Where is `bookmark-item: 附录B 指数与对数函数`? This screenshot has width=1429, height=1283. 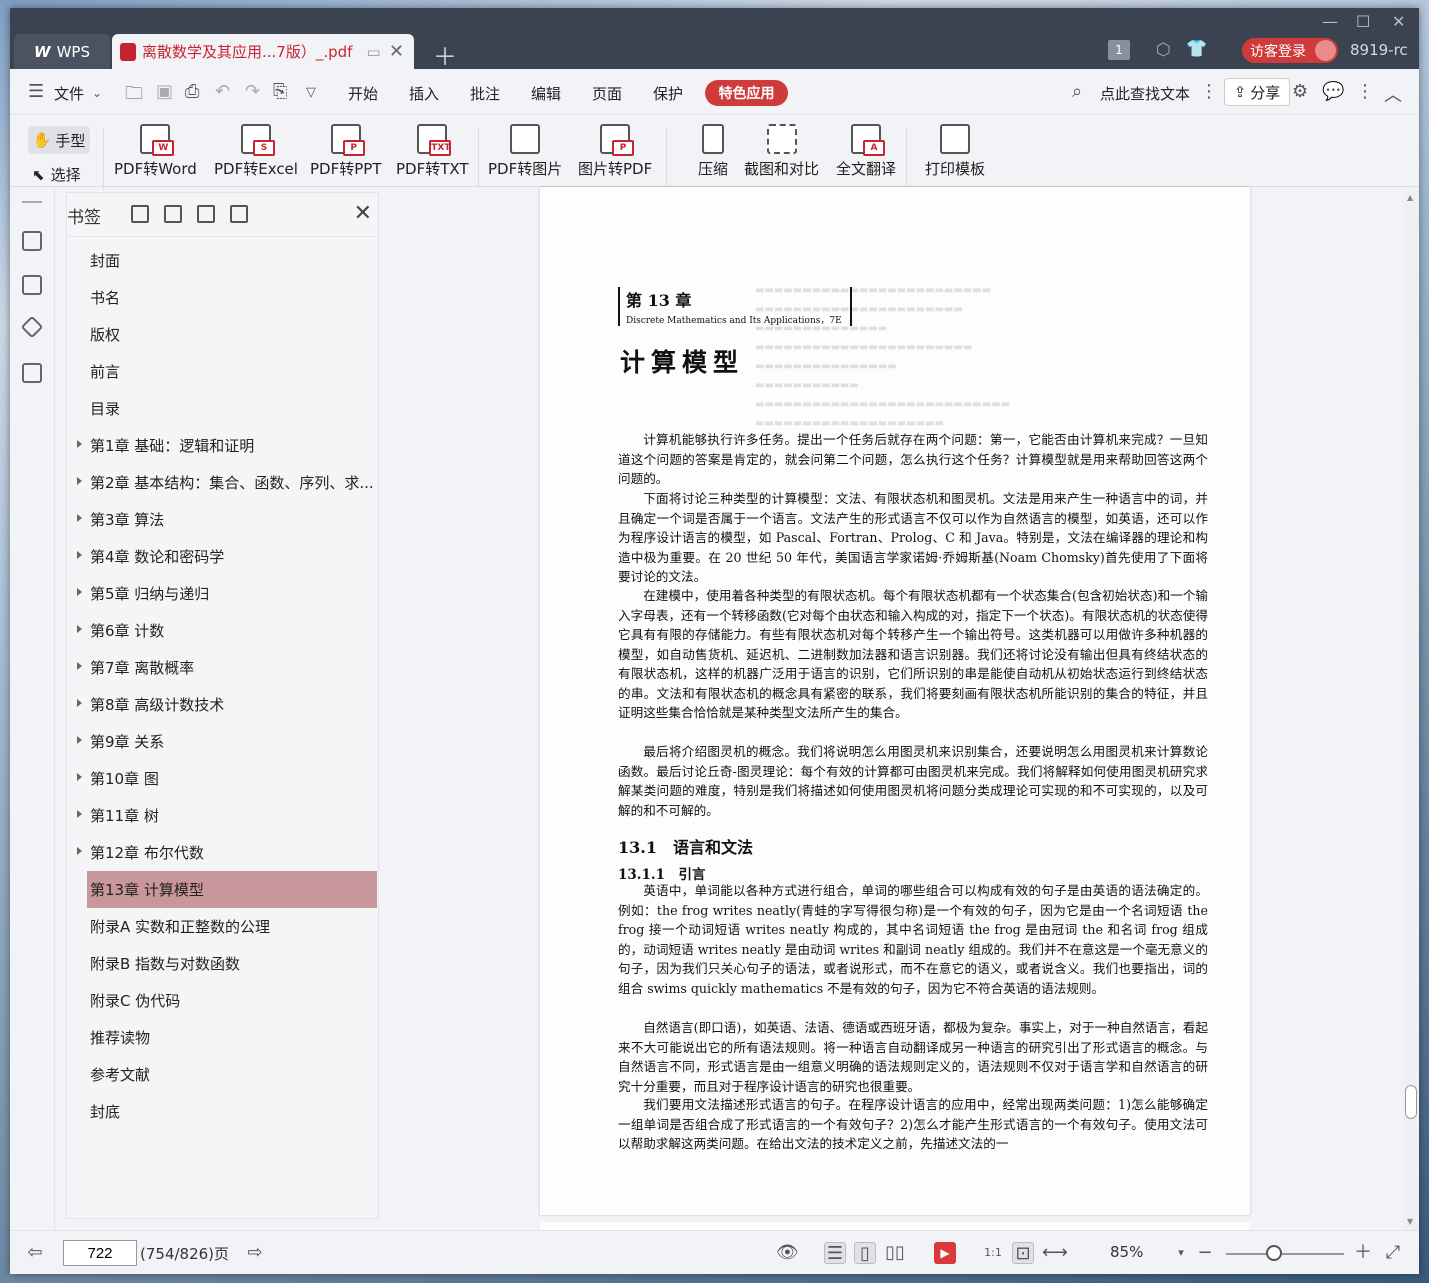
bookmark-item: 附录B 指数与对数函数 is located at coordinates (222, 963).